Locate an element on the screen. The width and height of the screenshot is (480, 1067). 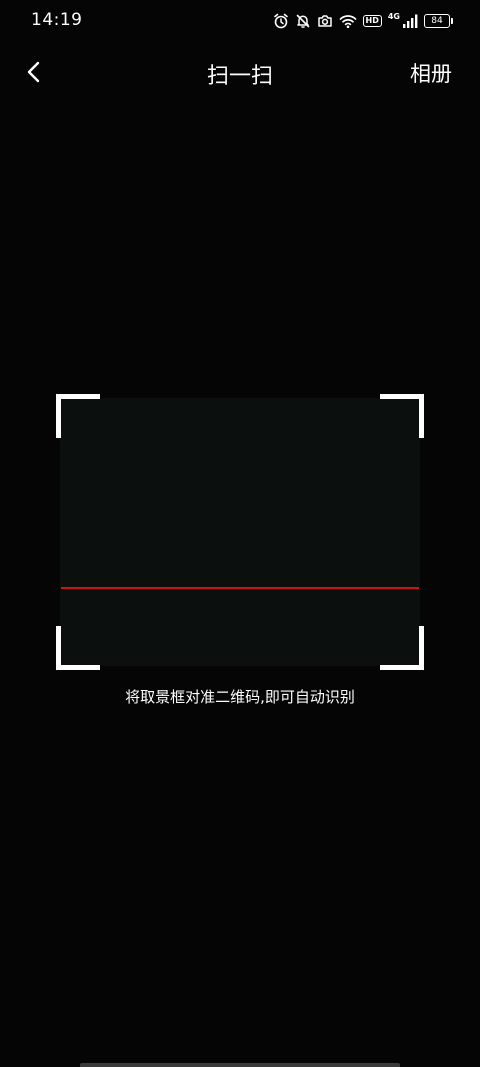
signal-icon is located at coordinates (410, 21).